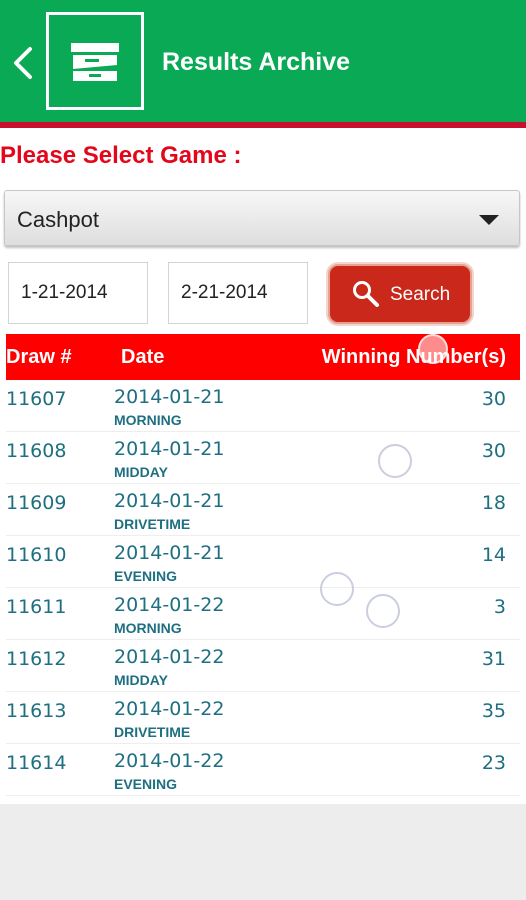 This screenshot has width=526, height=900. I want to click on draw-number: 11614, so click(36, 763).